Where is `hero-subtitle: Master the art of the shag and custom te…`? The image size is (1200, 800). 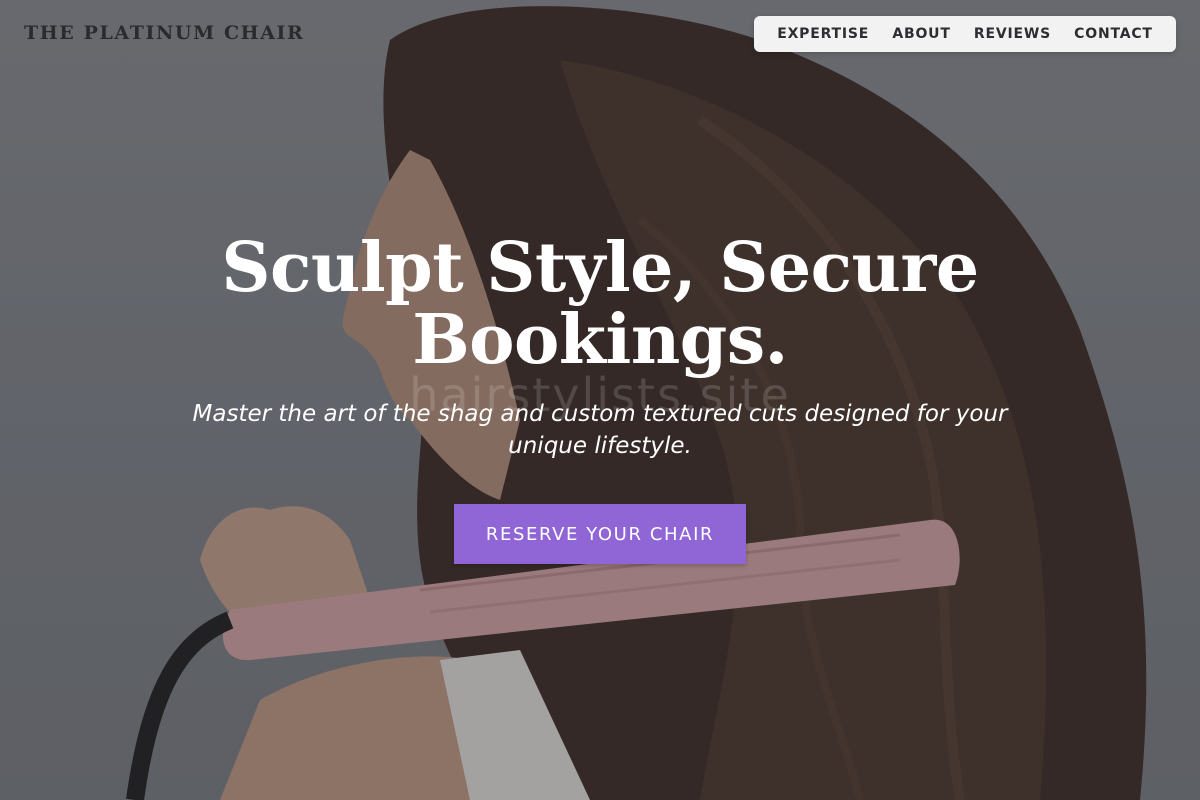
hero-subtitle: Master the art of the shag and custom te… is located at coordinates (600, 430).